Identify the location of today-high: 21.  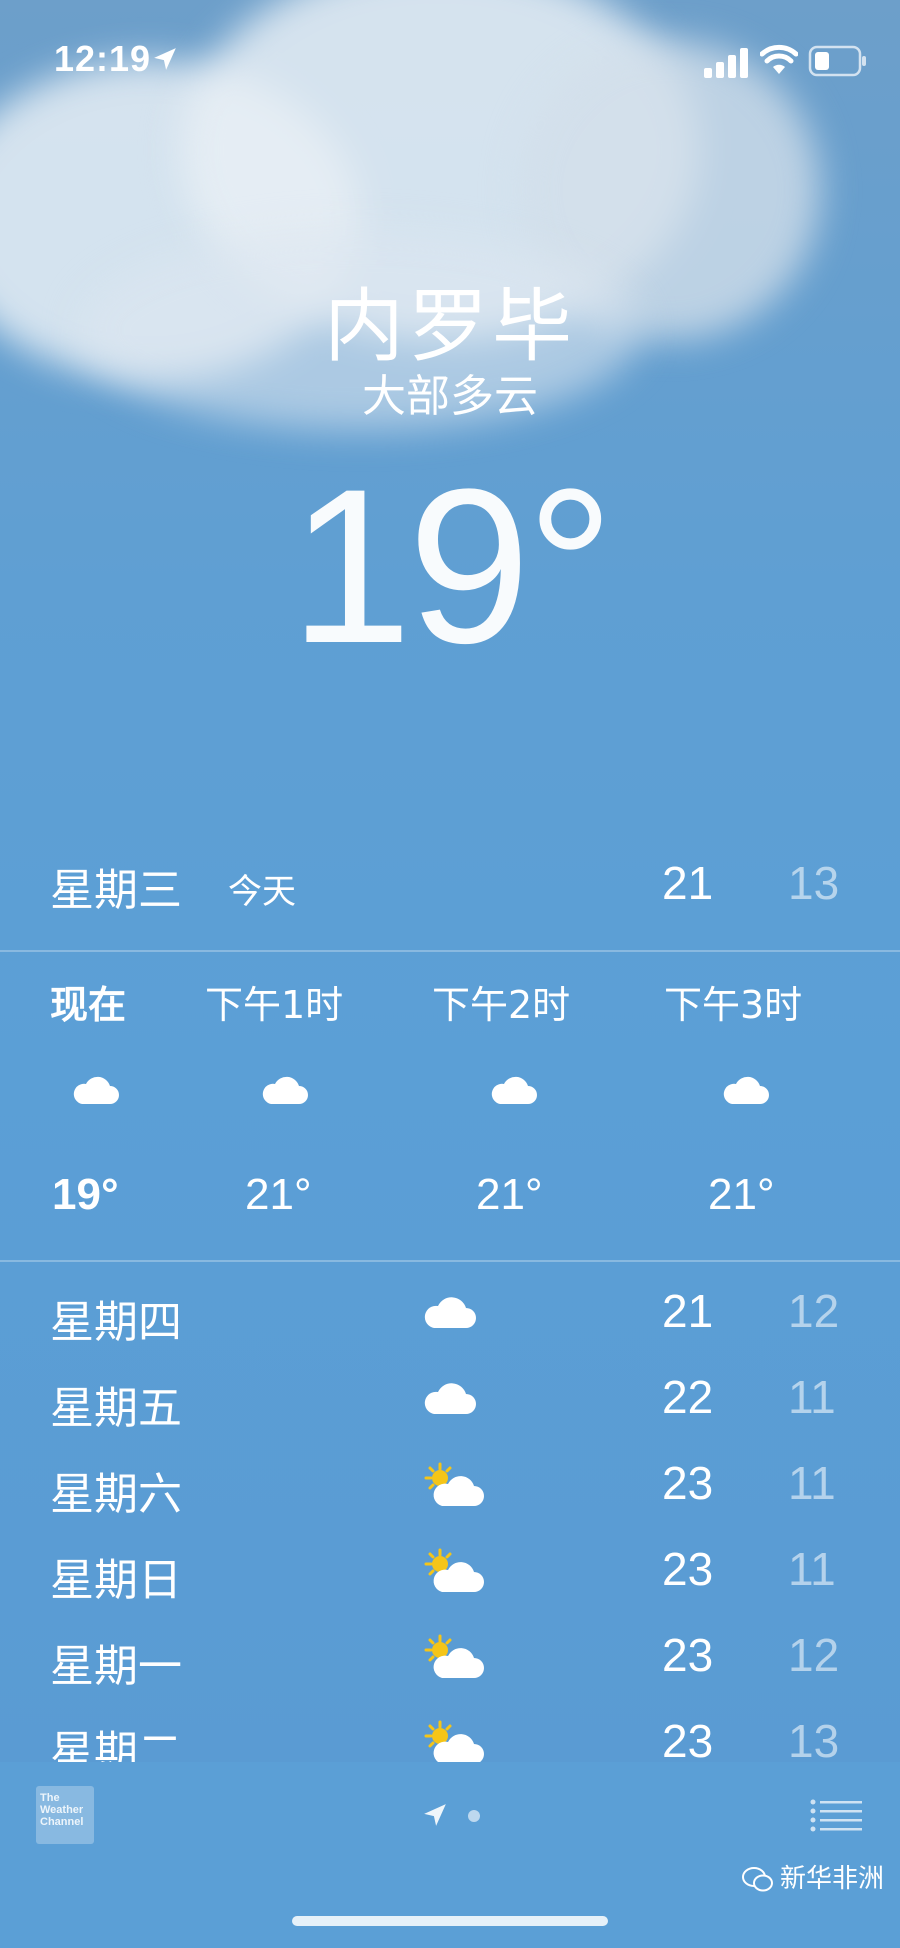
(688, 883).